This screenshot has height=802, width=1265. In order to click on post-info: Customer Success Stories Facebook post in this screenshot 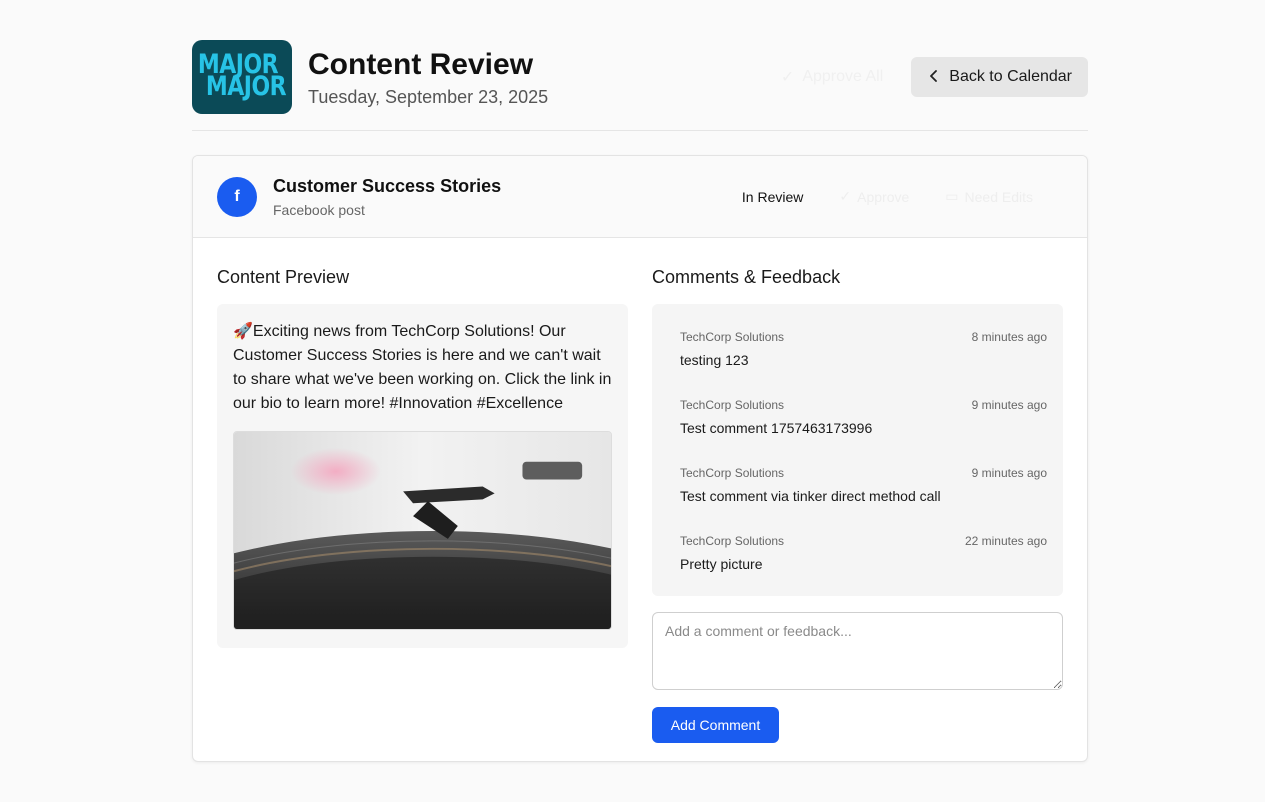, I will do `click(387, 197)`.